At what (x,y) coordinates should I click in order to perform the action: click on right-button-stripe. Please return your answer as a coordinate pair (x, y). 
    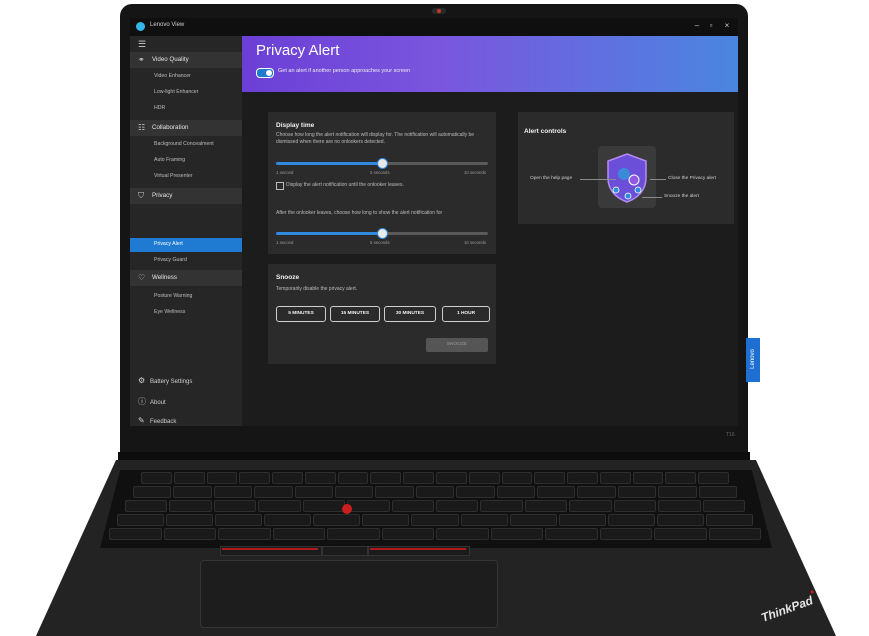
    Looking at the image, I should click on (418, 549).